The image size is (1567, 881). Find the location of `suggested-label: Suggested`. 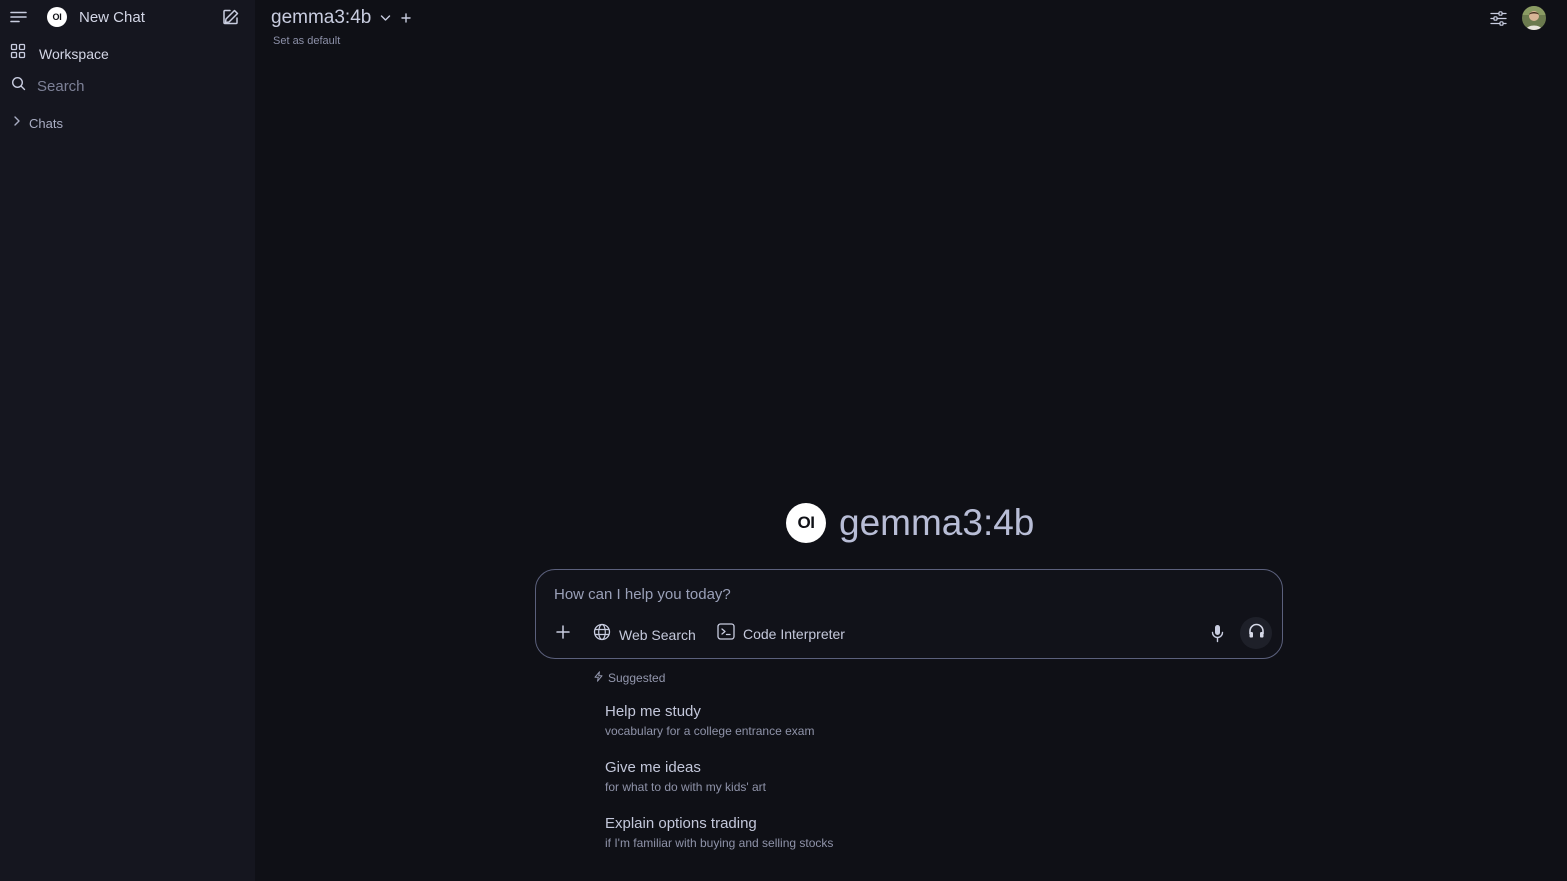

suggested-label: Suggested is located at coordinates (637, 678).